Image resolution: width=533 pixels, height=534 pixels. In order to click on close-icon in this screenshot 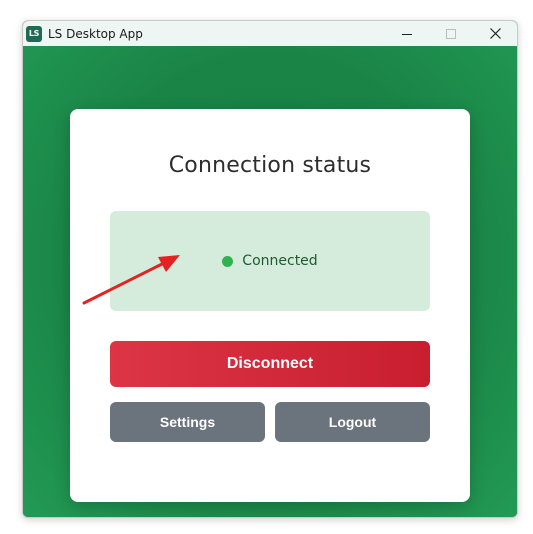, I will do `click(495, 33)`.